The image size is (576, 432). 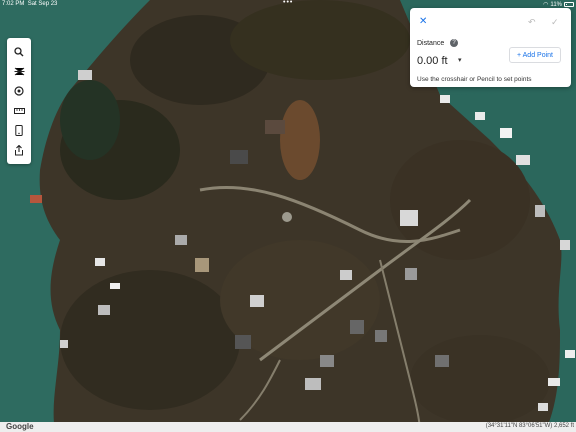 I want to click on phone-icon, so click(x=19, y=130).